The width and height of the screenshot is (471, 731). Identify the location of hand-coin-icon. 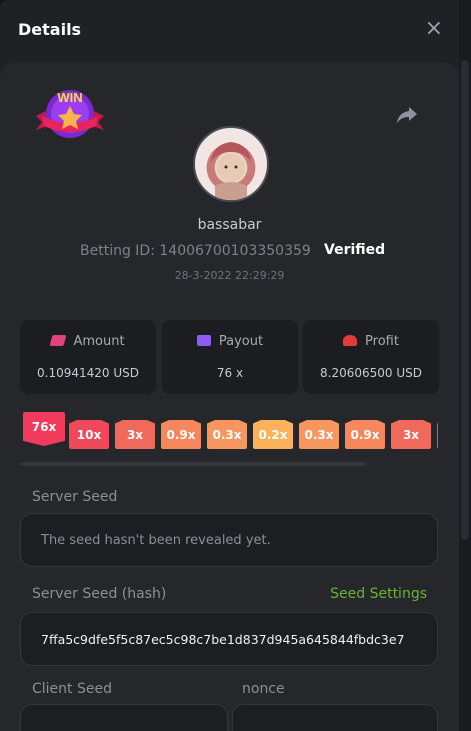
(350, 340).